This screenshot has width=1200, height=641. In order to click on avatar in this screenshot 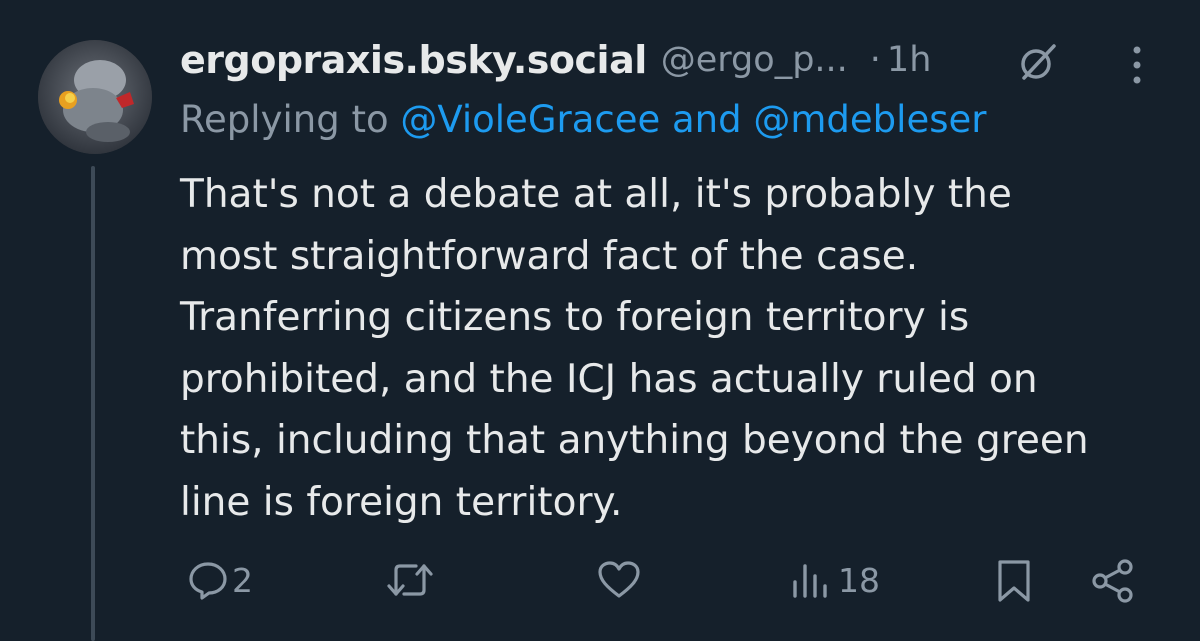, I will do `click(95, 97)`.